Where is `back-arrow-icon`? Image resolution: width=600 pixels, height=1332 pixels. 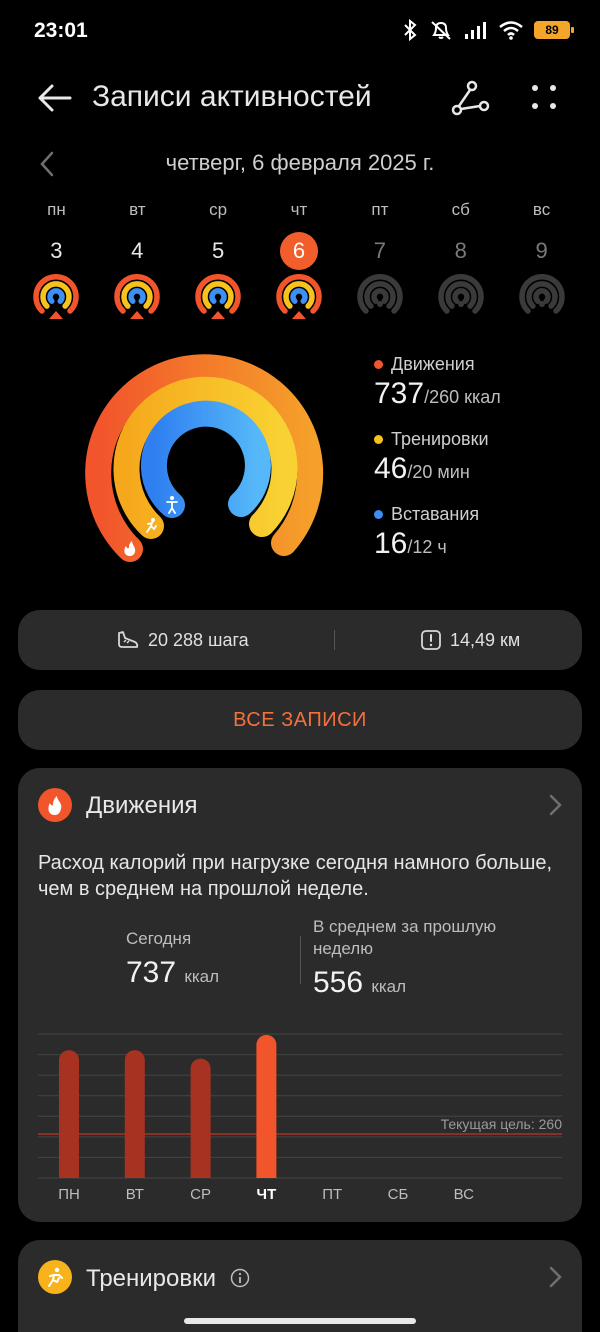
back-arrow-icon is located at coordinates (54, 98).